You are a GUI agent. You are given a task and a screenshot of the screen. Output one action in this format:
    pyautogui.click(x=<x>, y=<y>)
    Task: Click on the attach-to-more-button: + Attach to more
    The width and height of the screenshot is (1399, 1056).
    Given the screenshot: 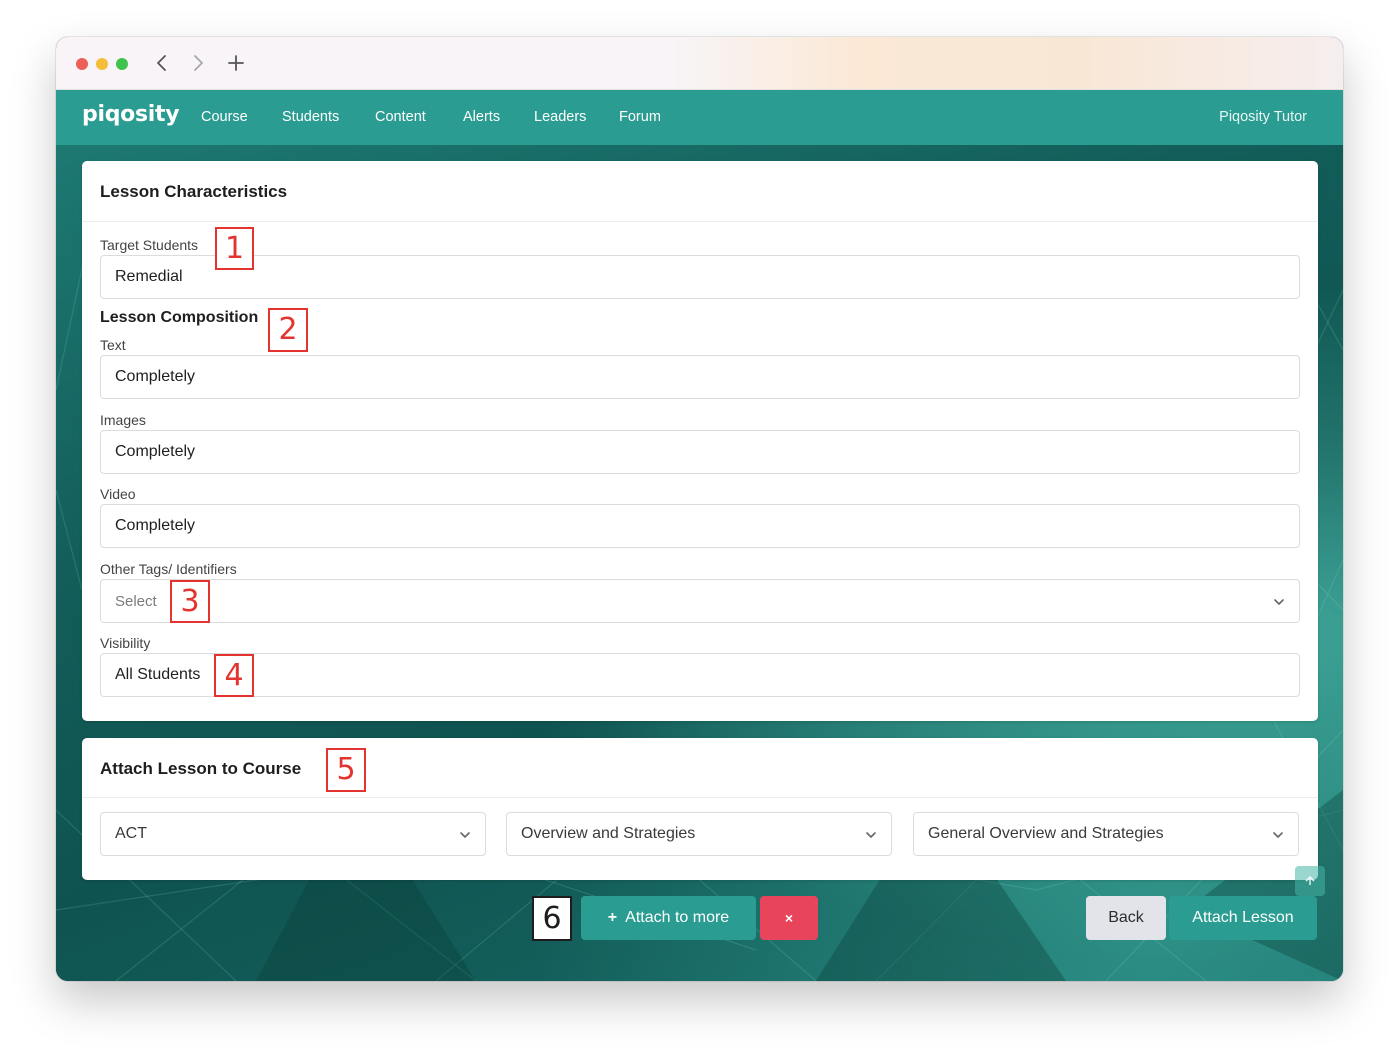 What is the action you would take?
    pyautogui.click(x=668, y=918)
    